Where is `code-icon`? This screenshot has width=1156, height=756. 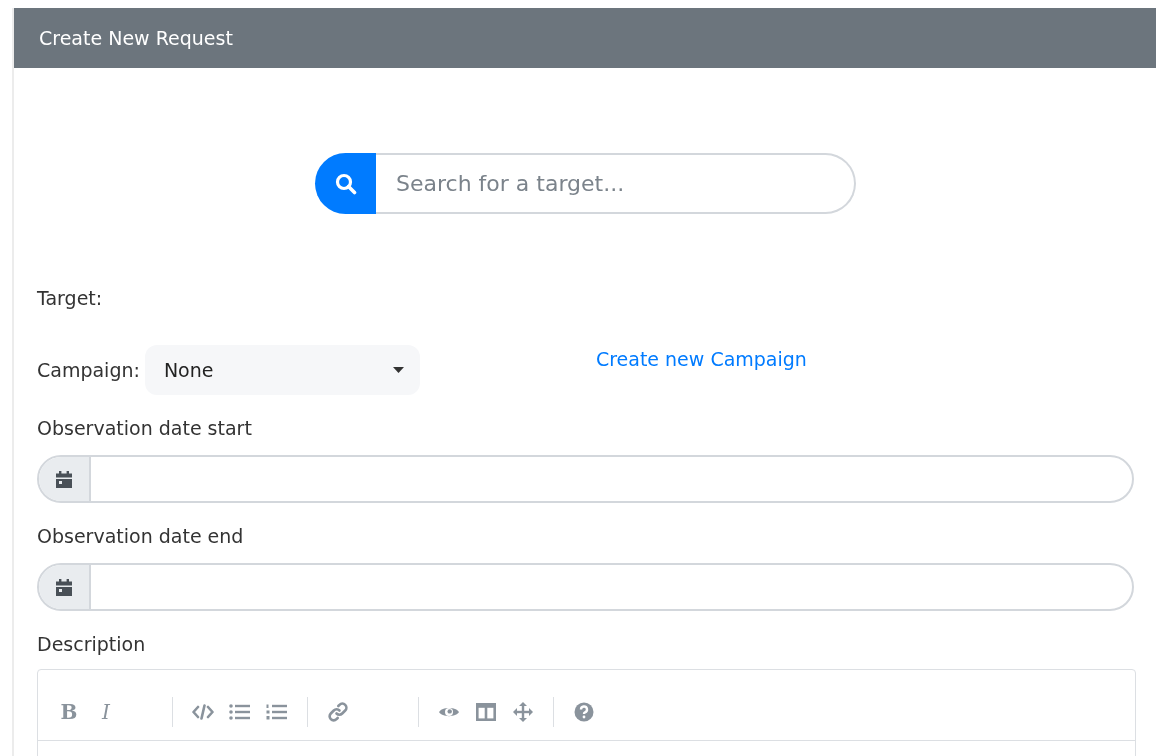 code-icon is located at coordinates (203, 712).